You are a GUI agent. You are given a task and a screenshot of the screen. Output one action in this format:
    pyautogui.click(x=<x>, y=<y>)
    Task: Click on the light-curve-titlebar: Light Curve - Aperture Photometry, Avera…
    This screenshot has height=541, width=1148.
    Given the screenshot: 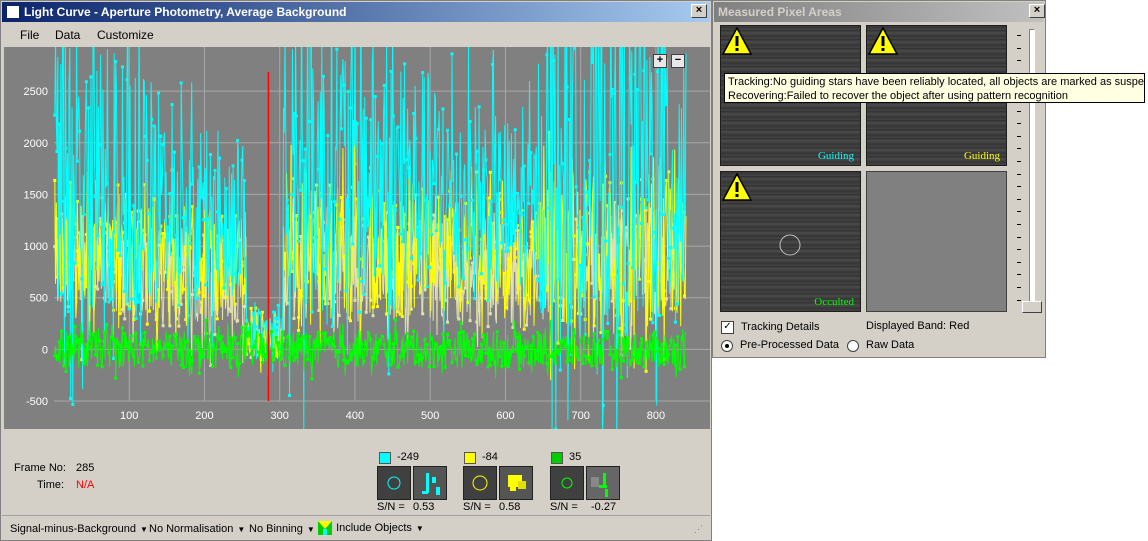 What is the action you would take?
    pyautogui.click(x=356, y=12)
    